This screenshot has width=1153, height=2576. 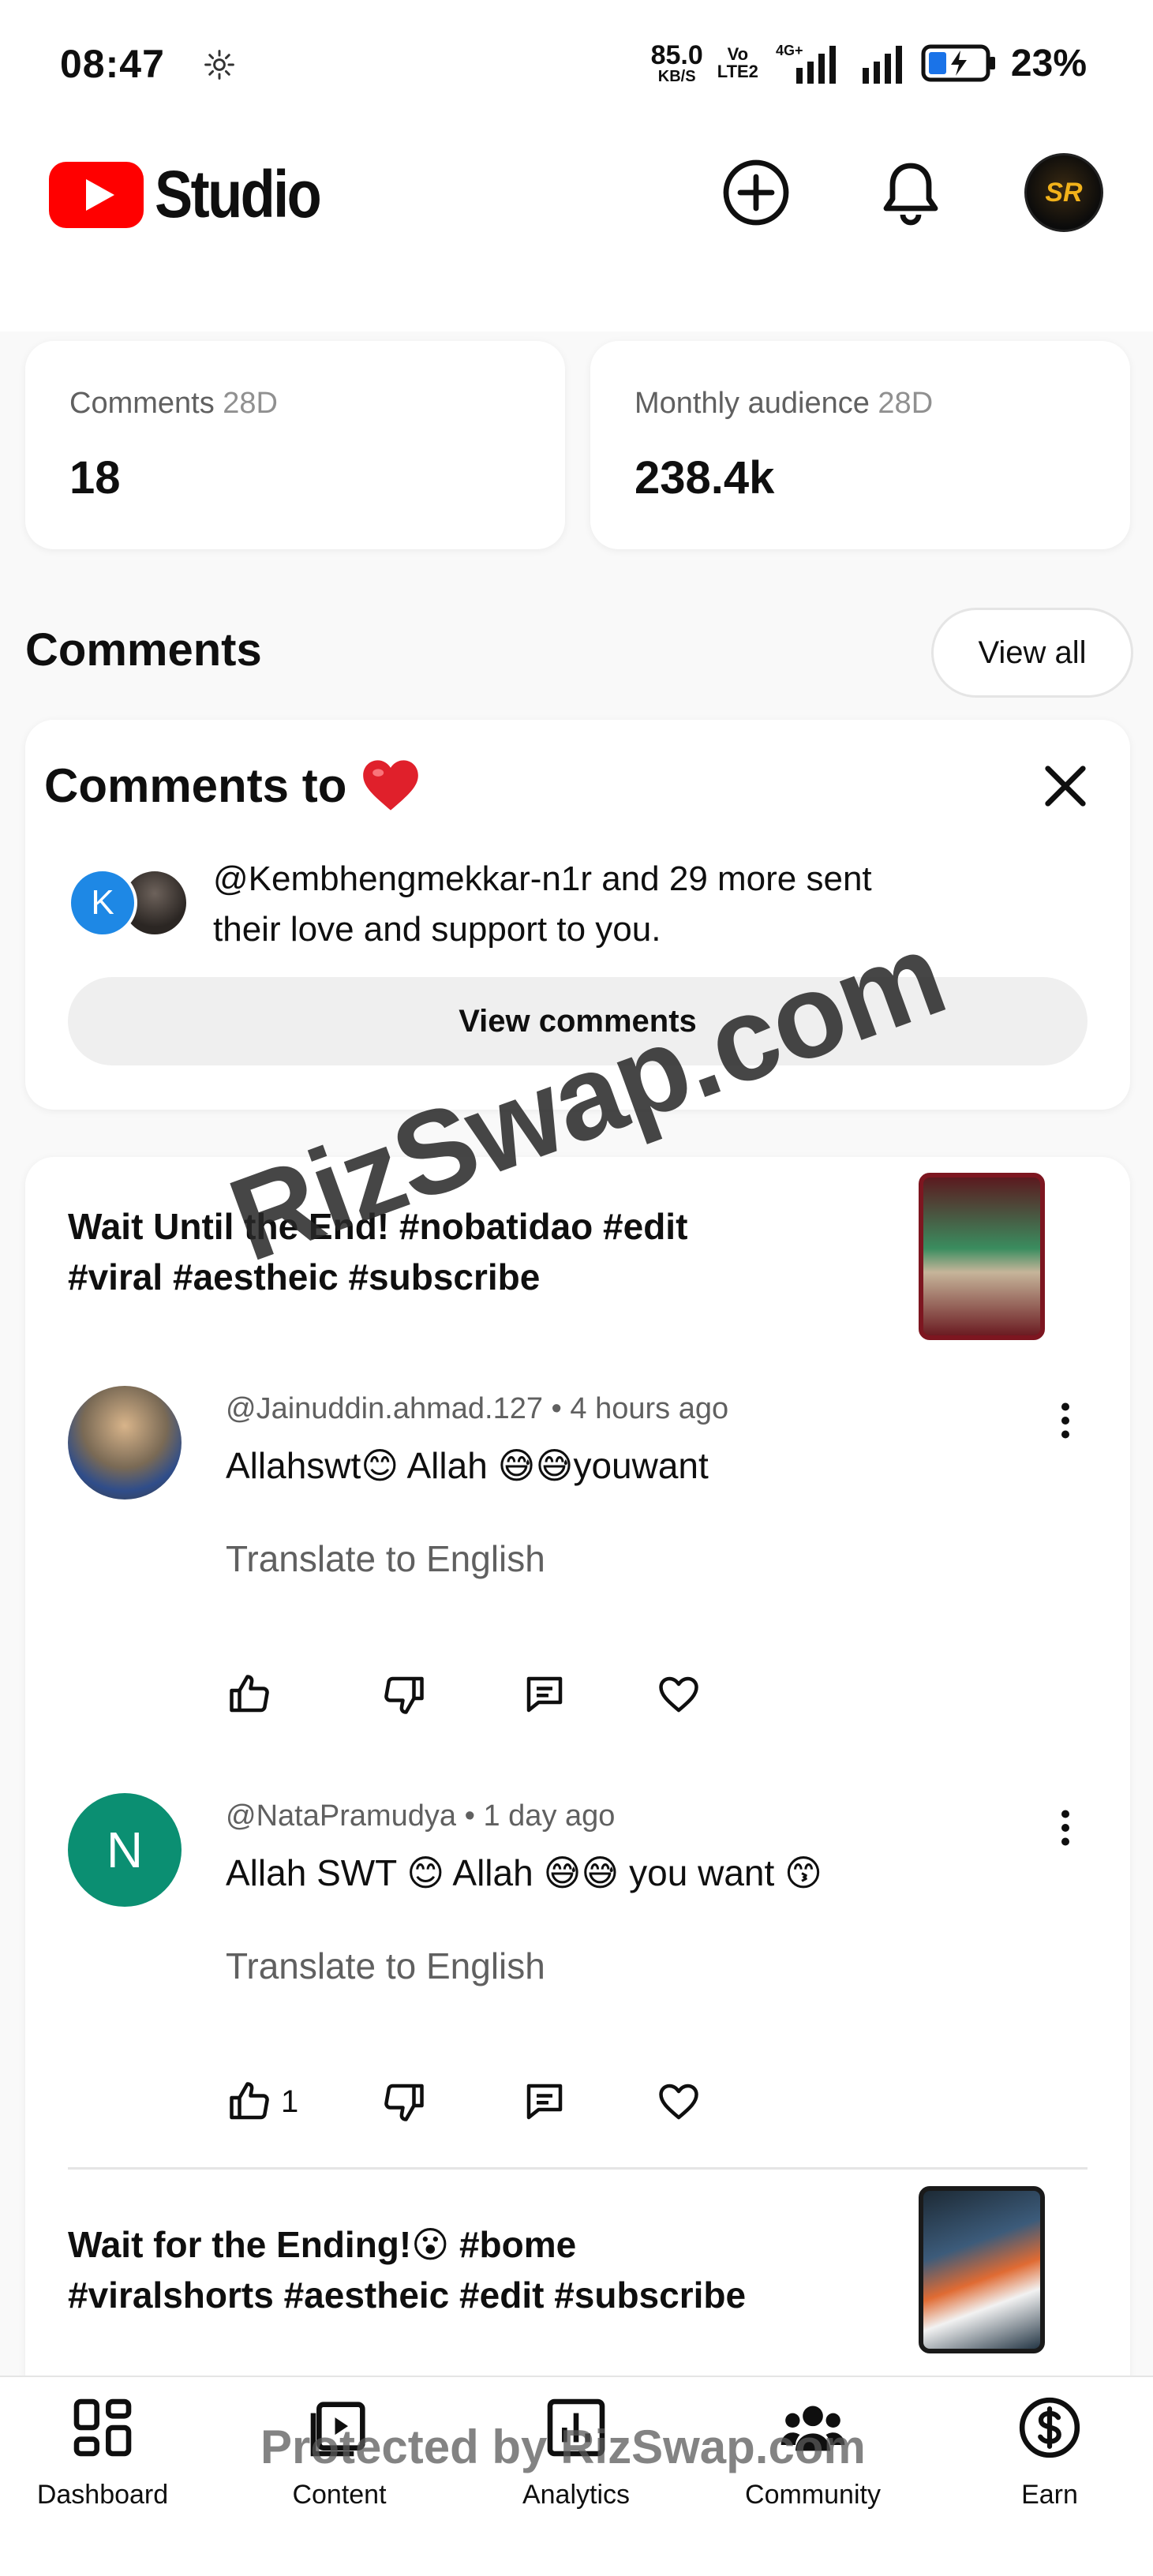 I want to click on stat-value: 18, so click(x=95, y=478).